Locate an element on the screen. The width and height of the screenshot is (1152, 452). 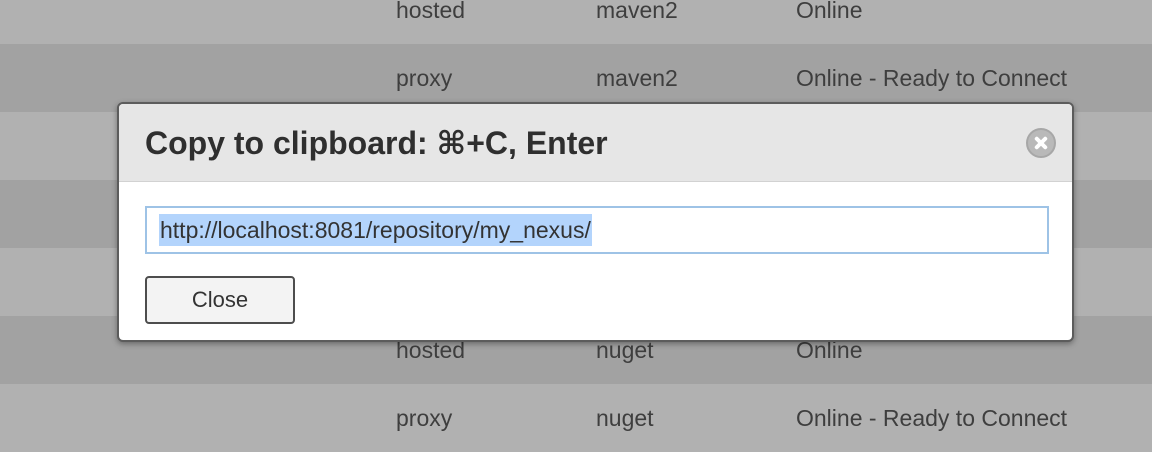
dialog-header: Copy to clipboard: ⌘+C, Enter is located at coordinates (595, 143).